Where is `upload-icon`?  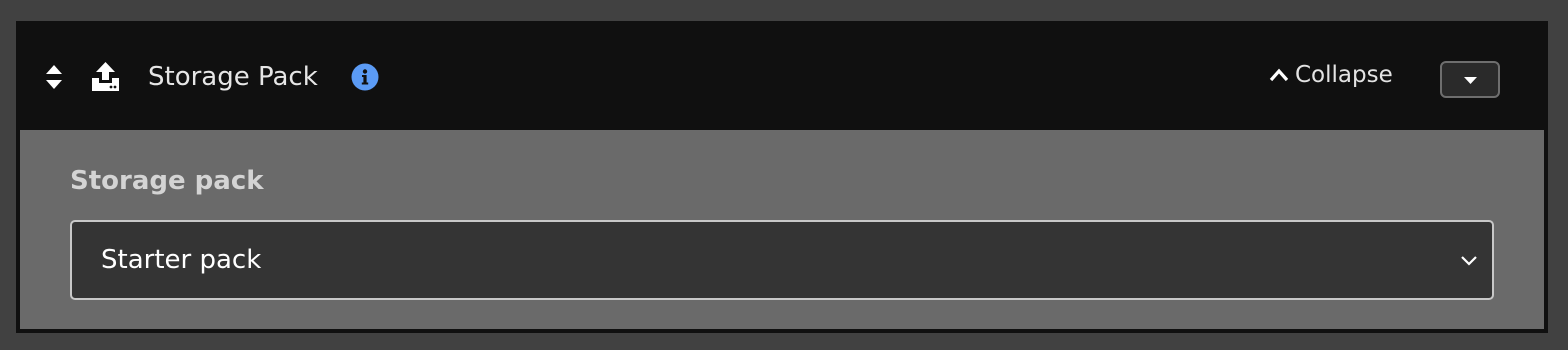 upload-icon is located at coordinates (105, 76).